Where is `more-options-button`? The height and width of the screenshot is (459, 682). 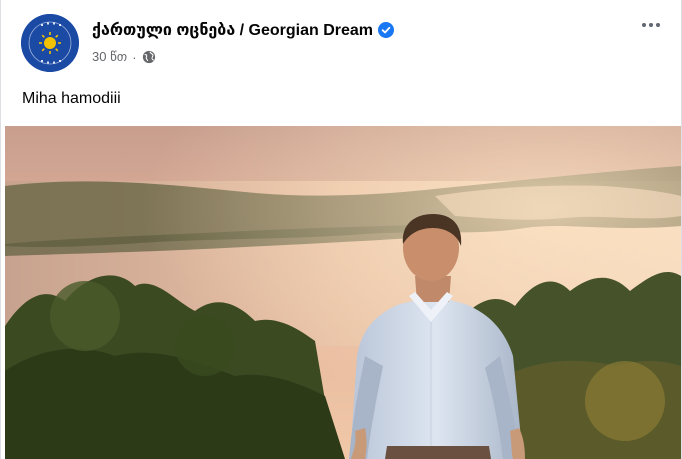 more-options-button is located at coordinates (651, 25).